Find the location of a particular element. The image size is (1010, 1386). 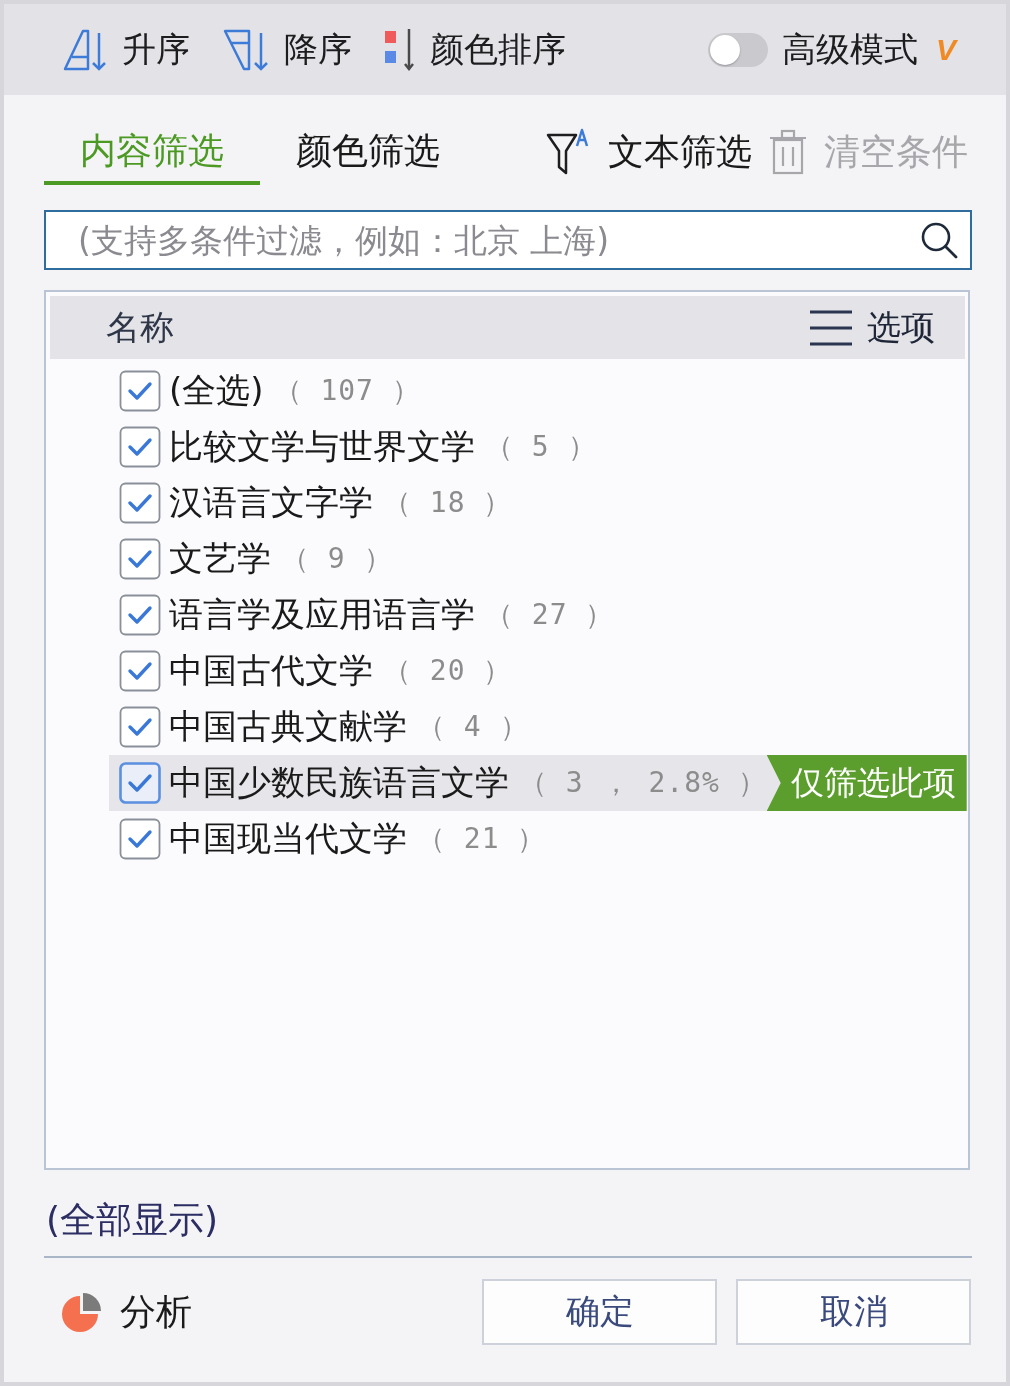

item-label: 语言学及应用语言学 is located at coordinates (322, 614).